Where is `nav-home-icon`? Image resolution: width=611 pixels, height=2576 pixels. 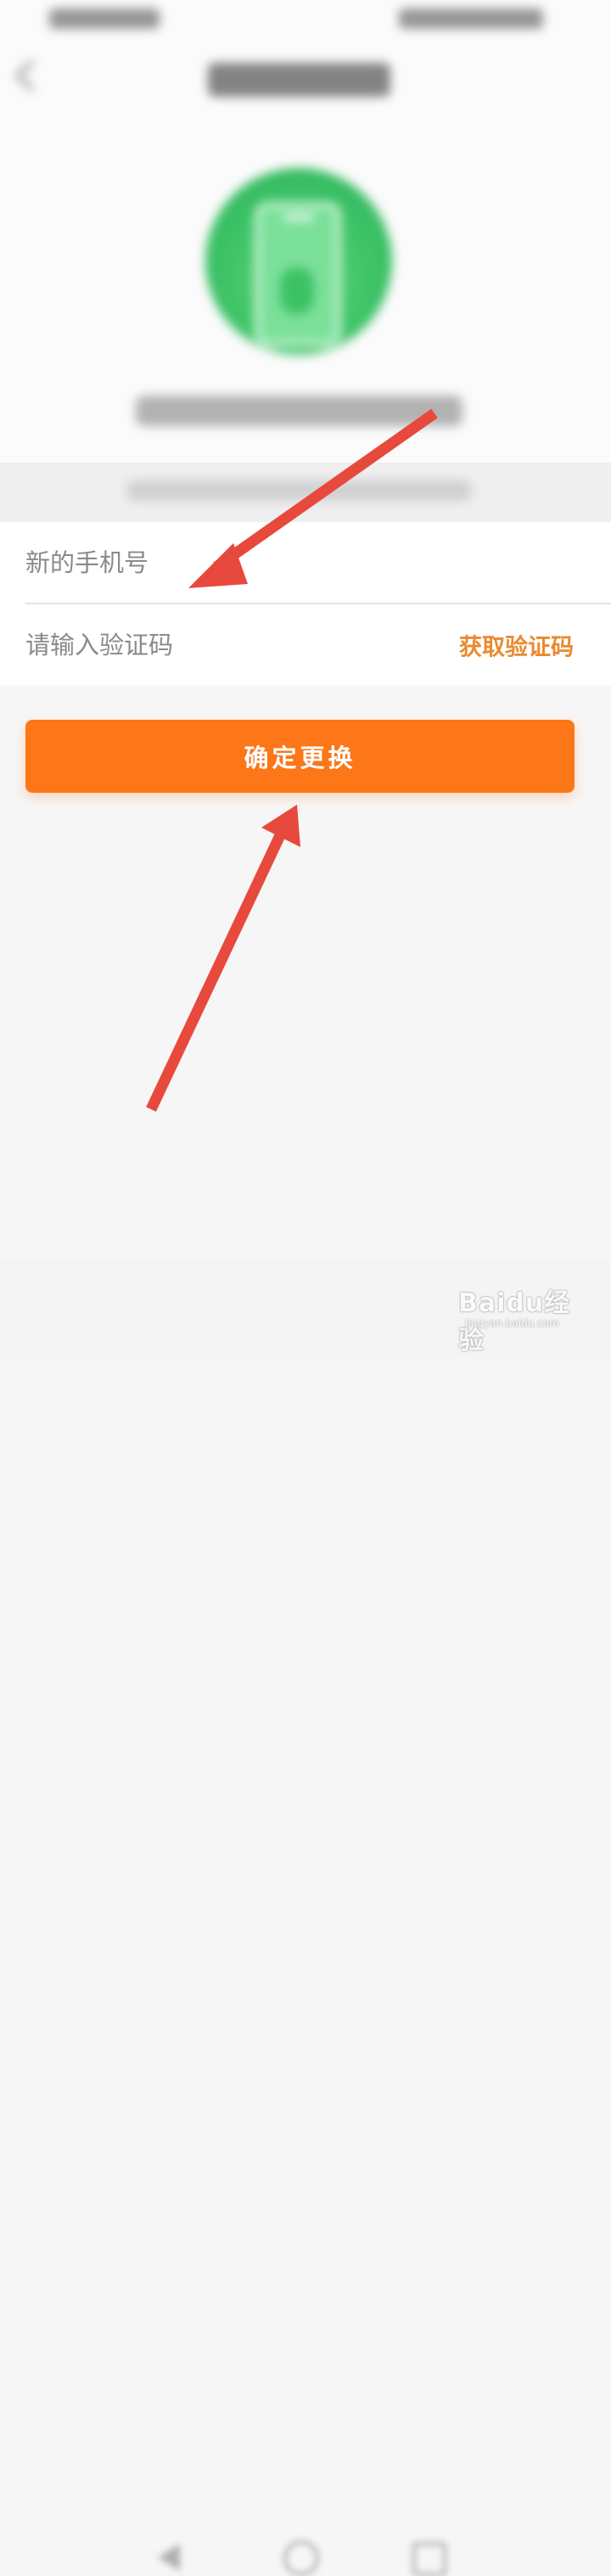
nav-home-icon is located at coordinates (301, 2558).